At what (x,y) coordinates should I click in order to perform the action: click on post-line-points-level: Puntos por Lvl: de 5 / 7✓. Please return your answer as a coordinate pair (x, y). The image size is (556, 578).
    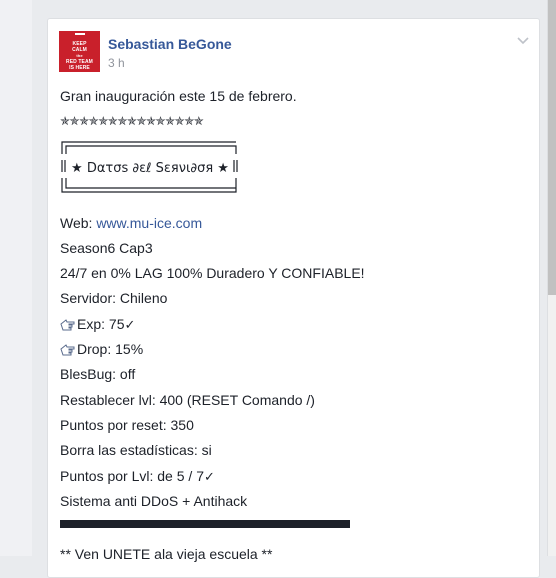
    Looking at the image, I should click on (295, 476).